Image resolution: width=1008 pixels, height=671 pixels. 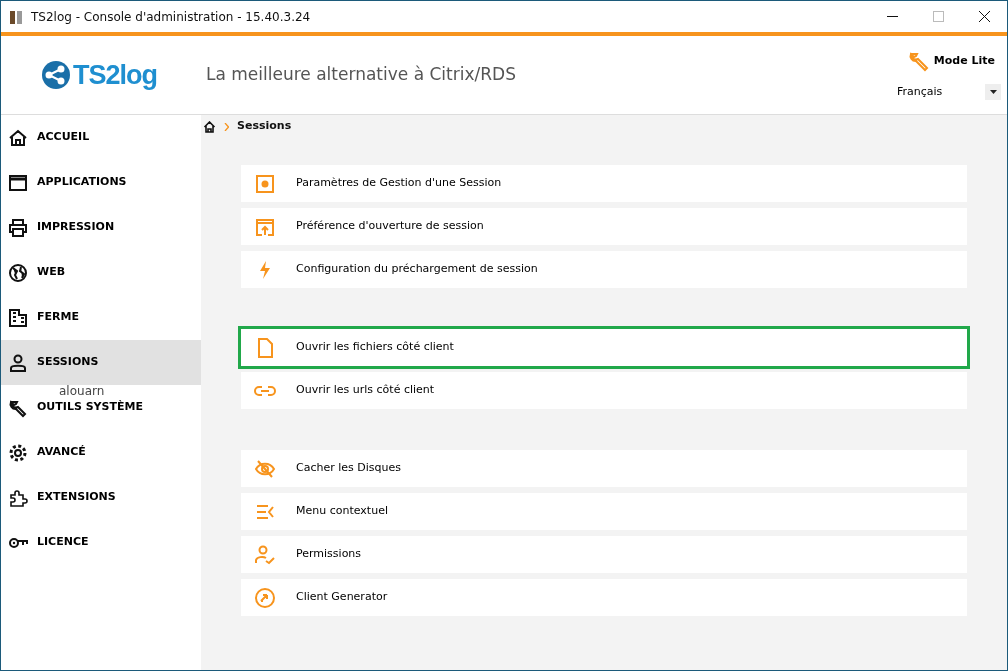 What do you see at coordinates (604, 226) in the screenshot?
I see `settings-entry: Préférence d'ouverture de session` at bounding box center [604, 226].